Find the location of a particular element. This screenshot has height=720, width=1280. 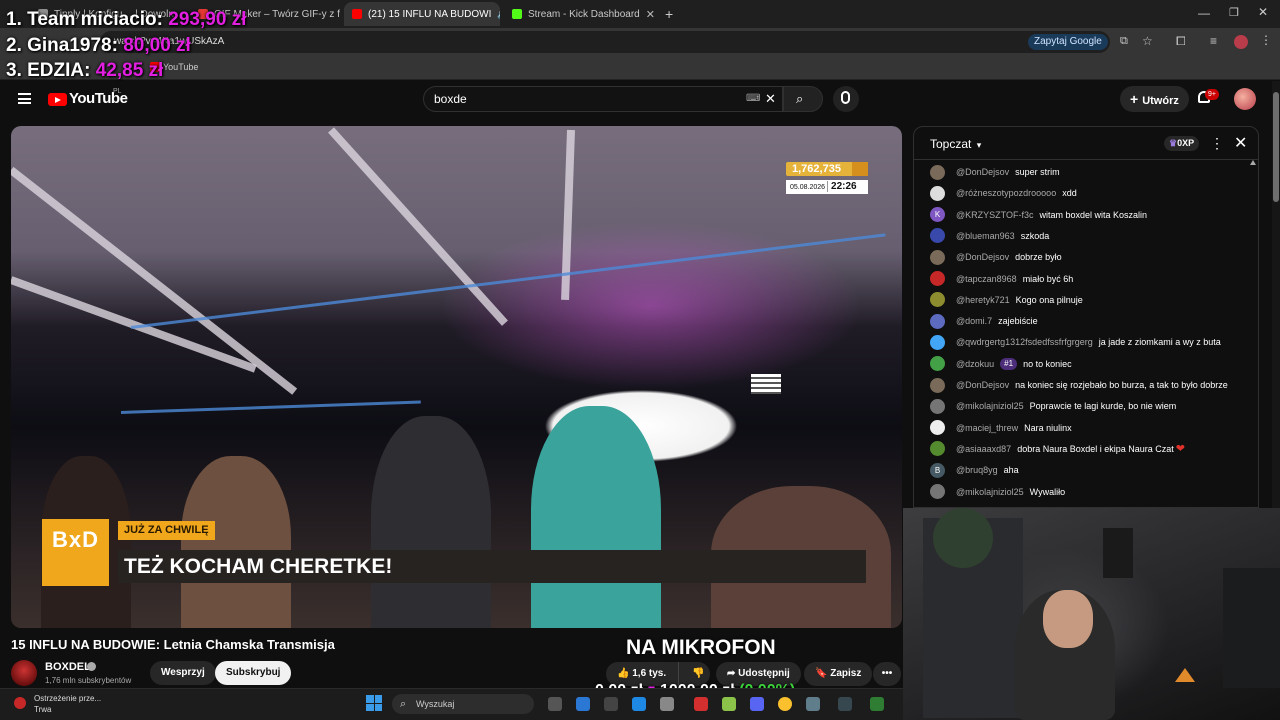

chat-message: @domi.7 zajebiście is located at coordinates (984, 321).